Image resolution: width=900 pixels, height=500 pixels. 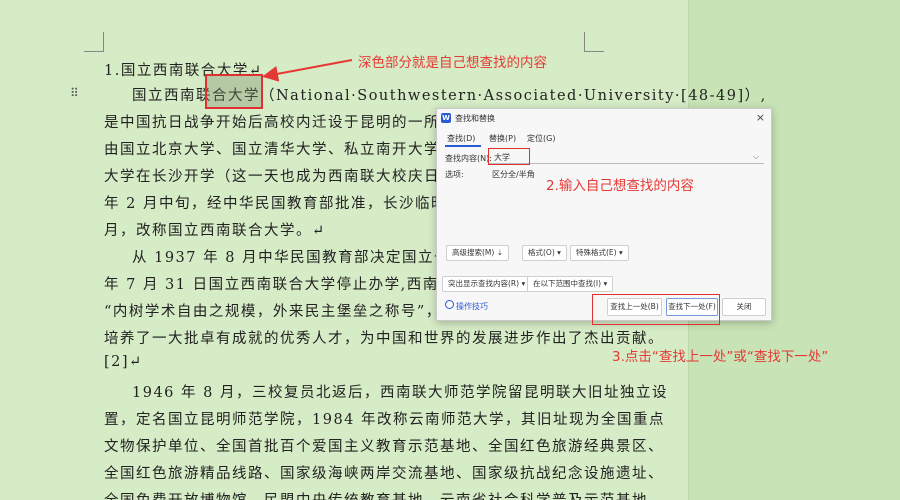 I want to click on doc-line: [2]↵, so click(x=123, y=362).